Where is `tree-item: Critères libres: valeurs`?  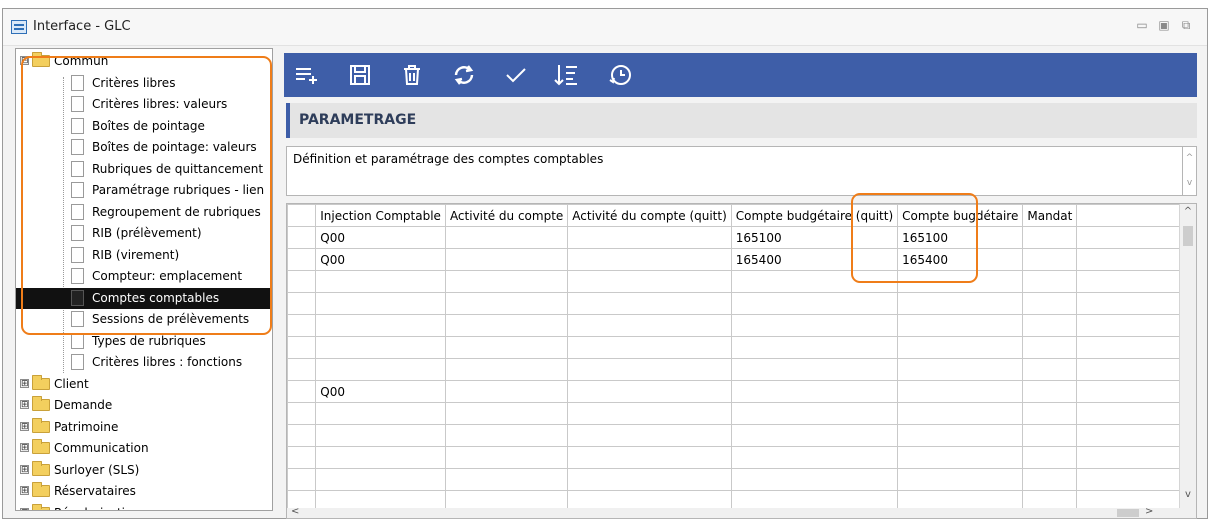
tree-item: Critères libres: valeurs is located at coordinates (144, 104).